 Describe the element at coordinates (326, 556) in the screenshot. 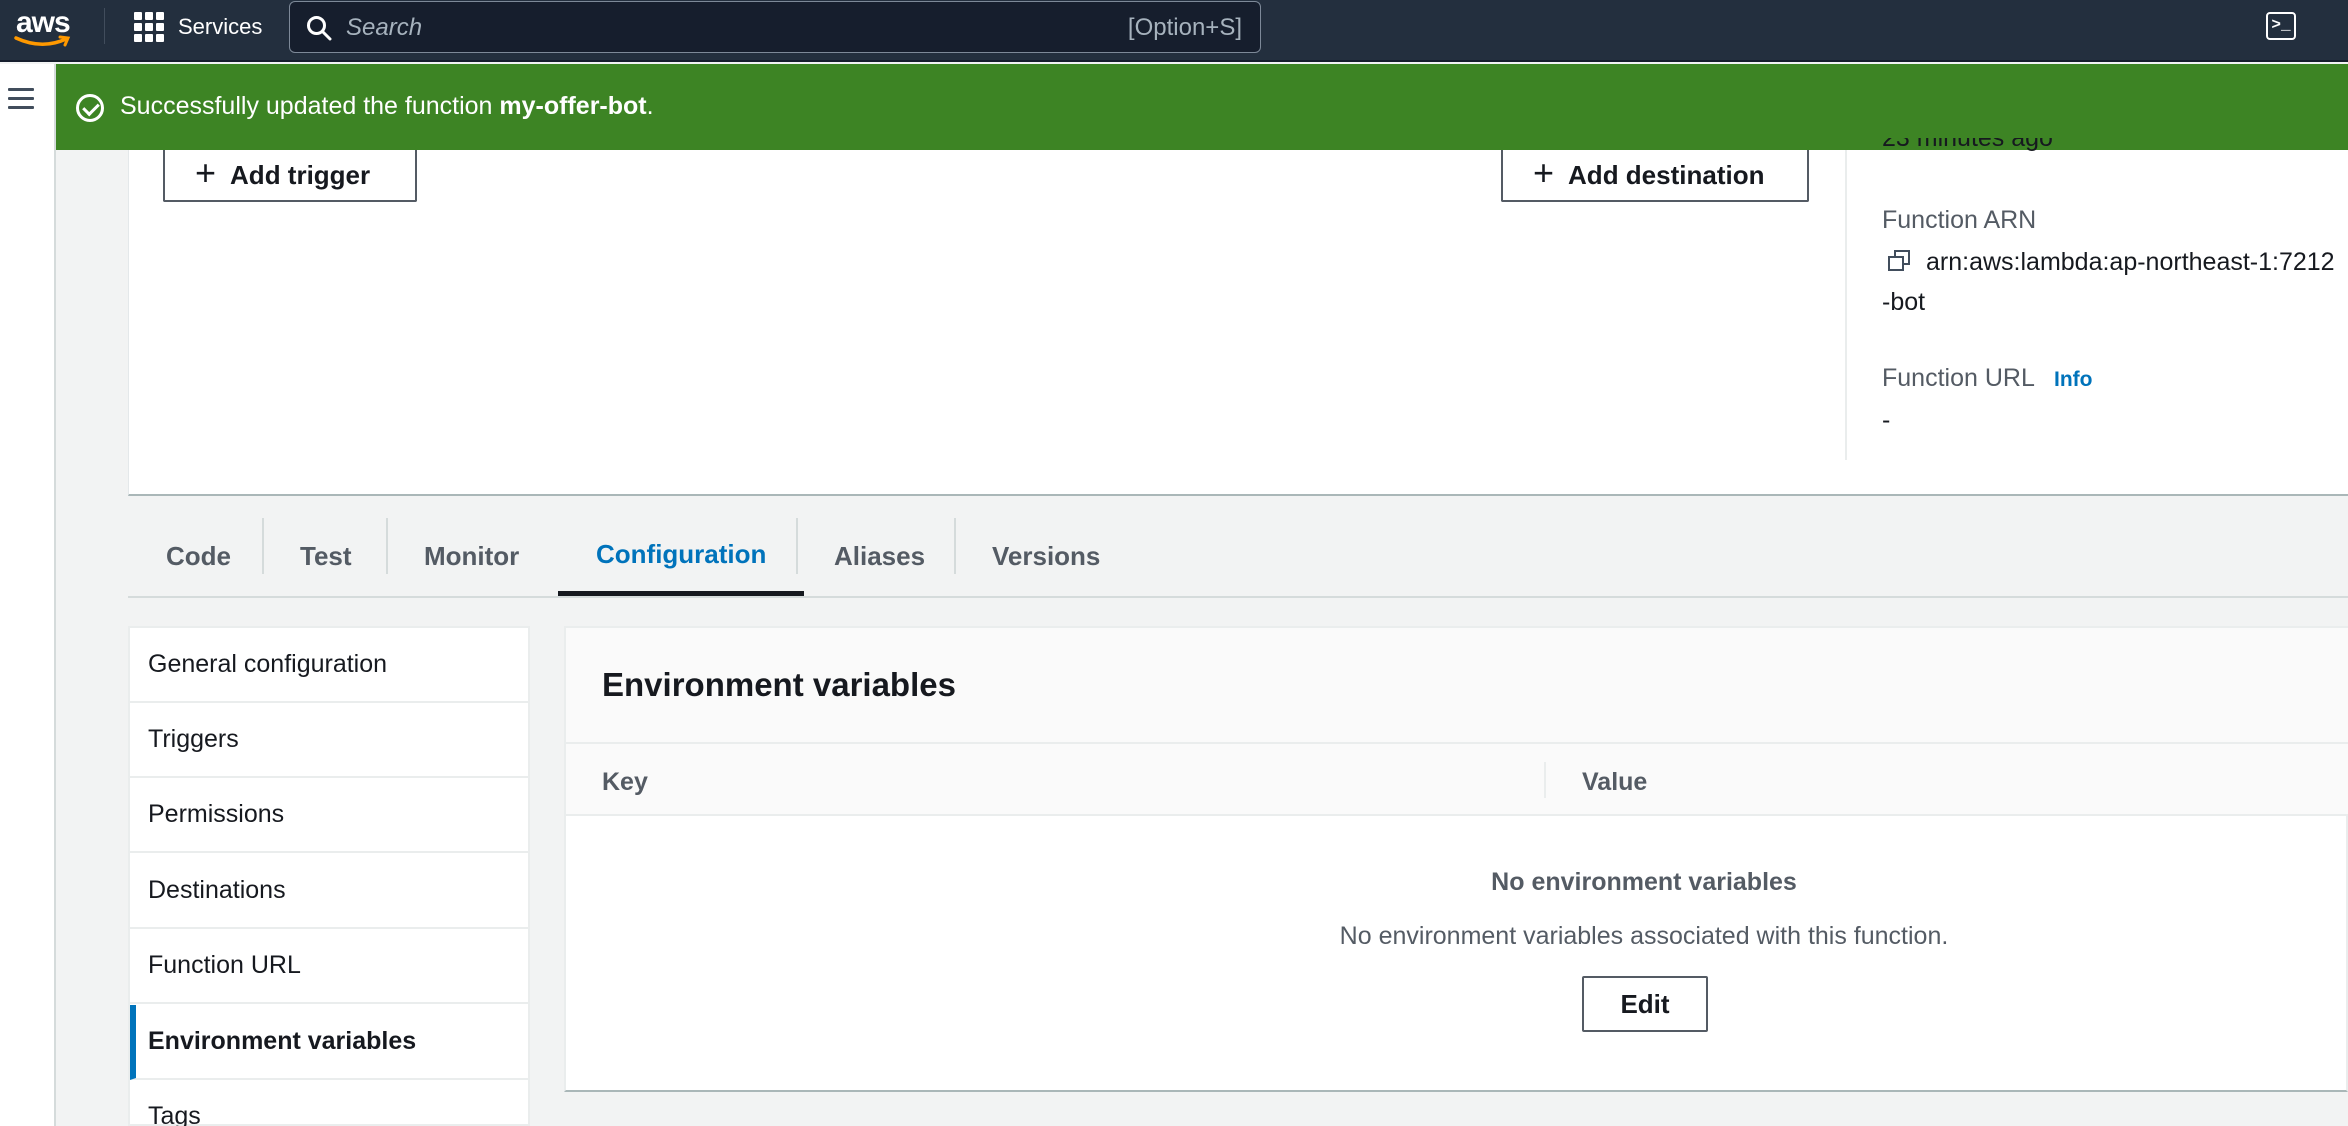

I see `tab-test: Test` at that location.